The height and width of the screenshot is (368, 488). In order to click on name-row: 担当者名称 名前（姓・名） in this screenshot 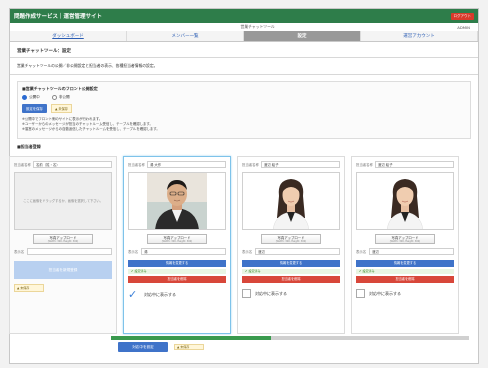, I will do `click(63, 164)`.